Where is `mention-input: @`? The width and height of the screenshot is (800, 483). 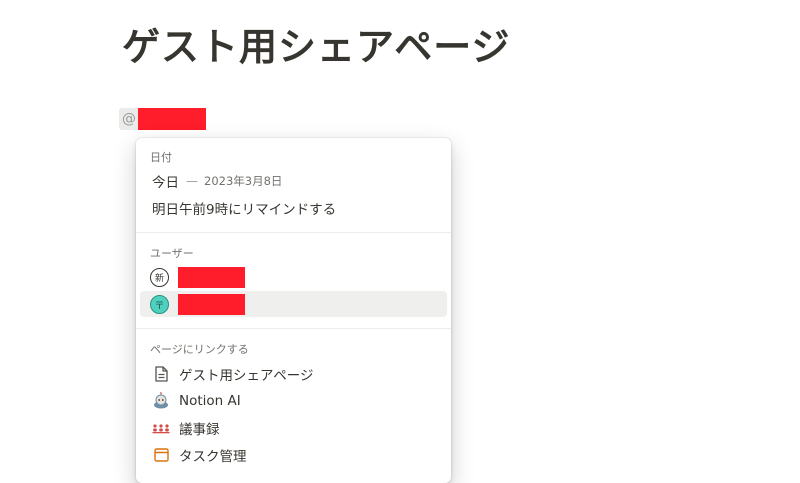 mention-input: @ is located at coordinates (162, 119).